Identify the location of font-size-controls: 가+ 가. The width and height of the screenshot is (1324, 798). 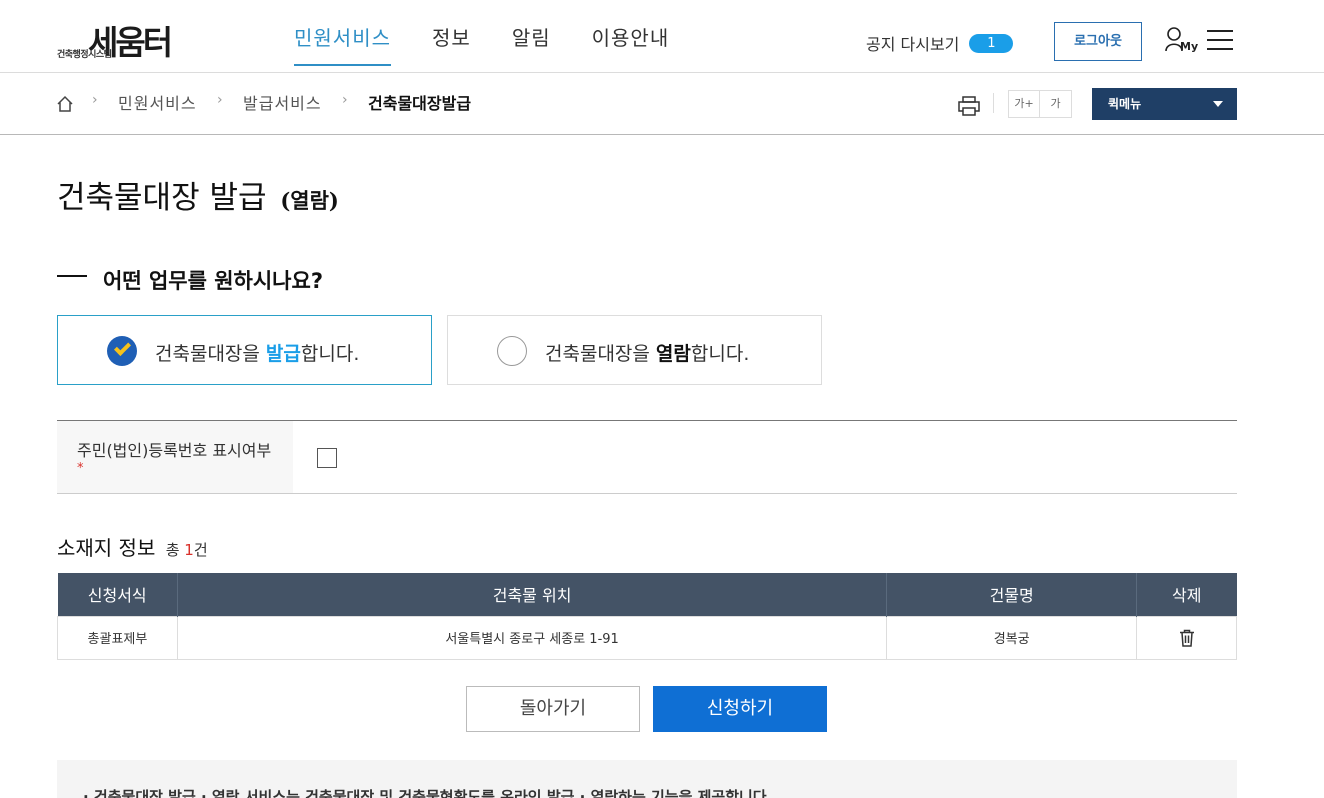
(1040, 104).